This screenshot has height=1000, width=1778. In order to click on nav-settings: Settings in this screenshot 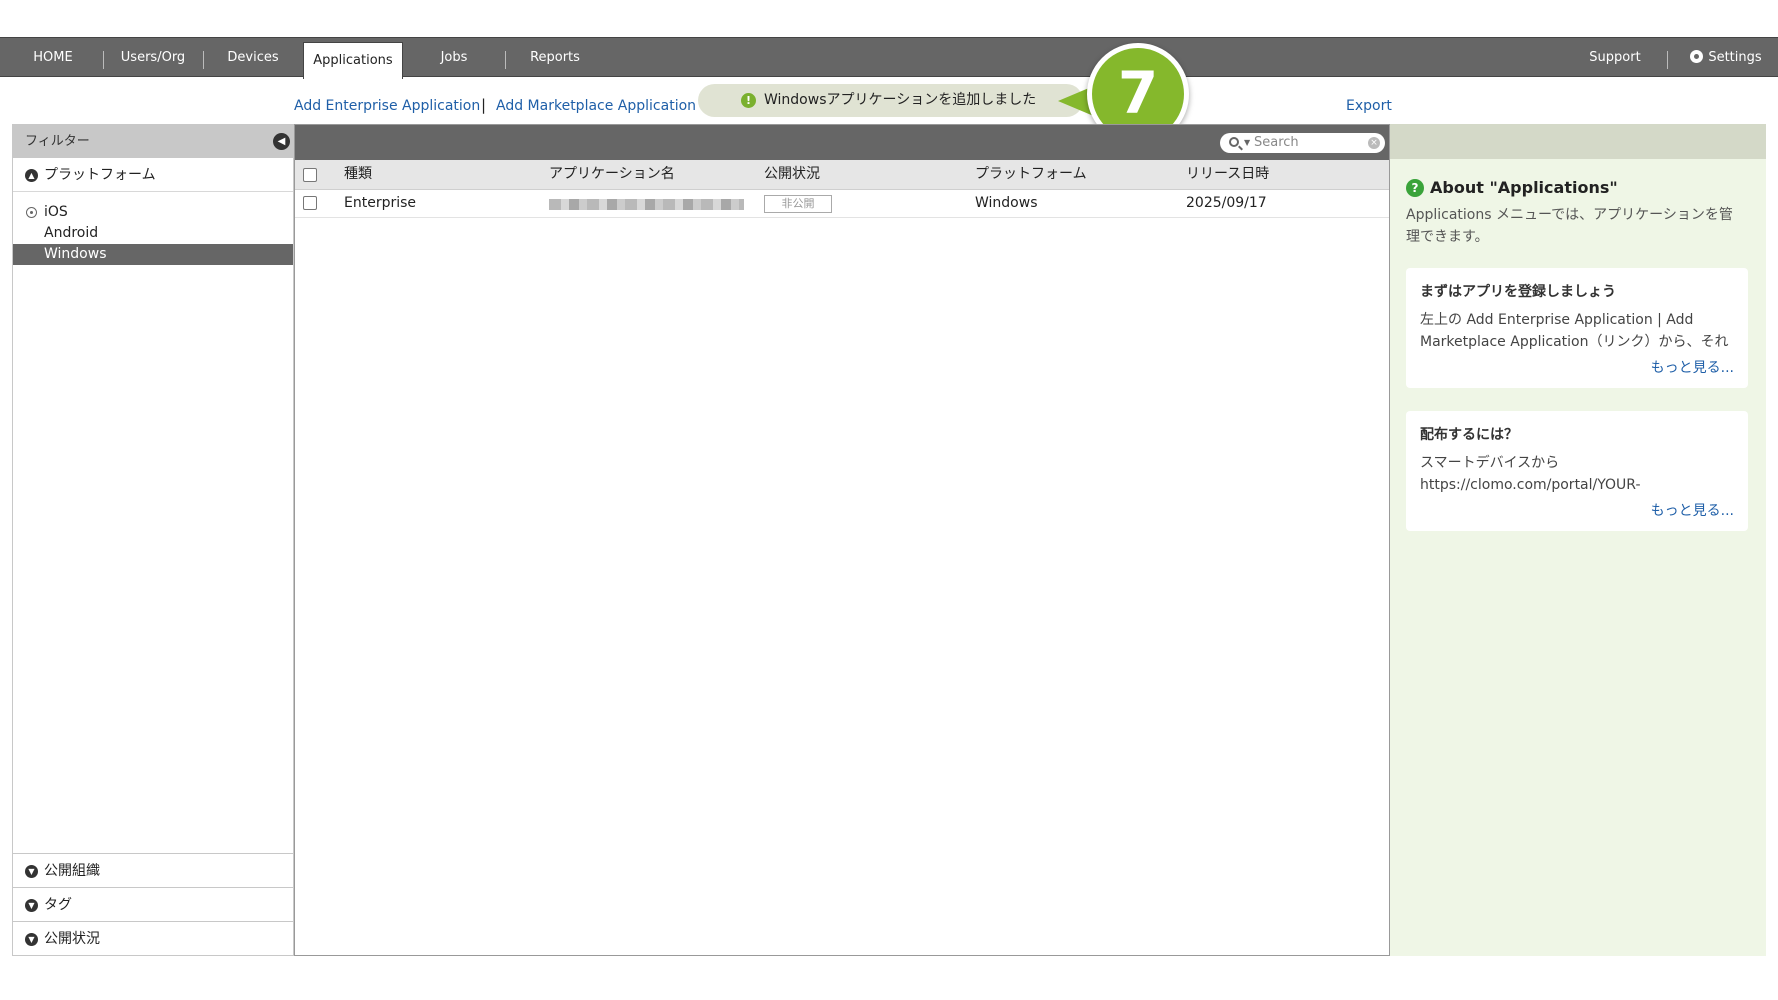, I will do `click(1726, 57)`.